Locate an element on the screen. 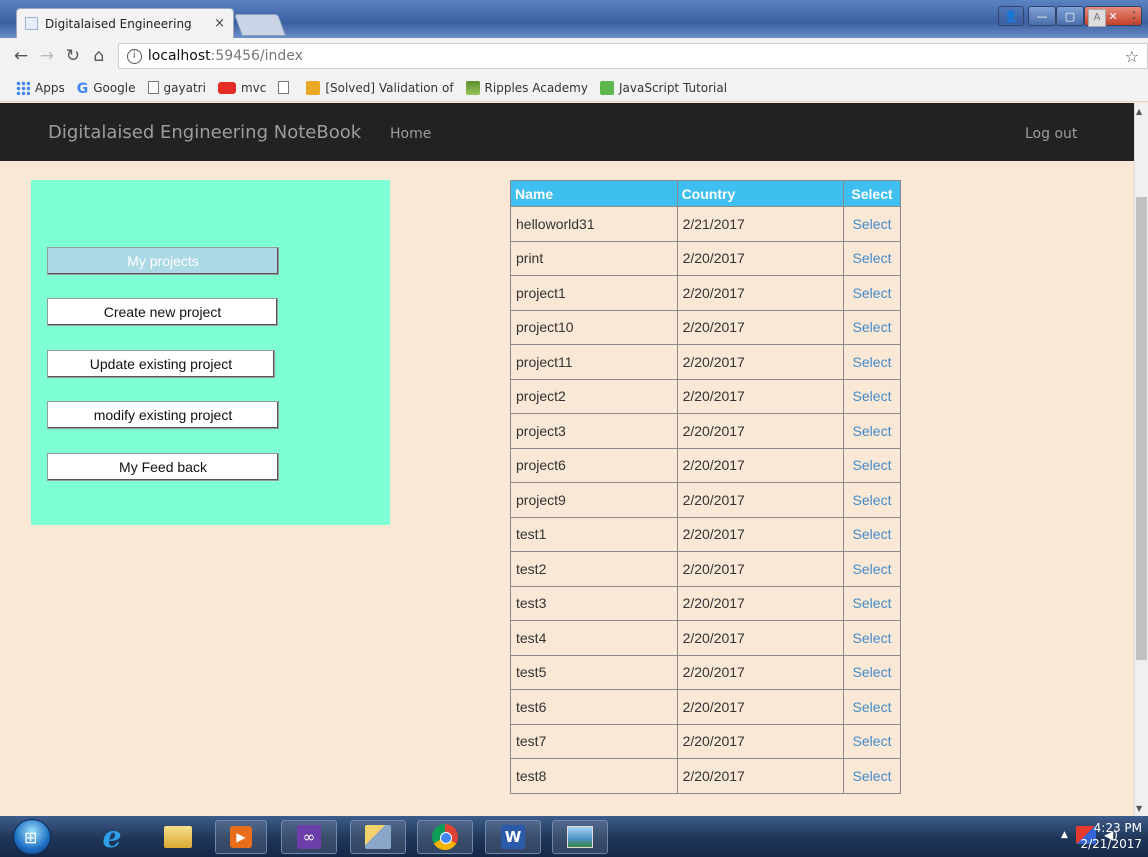  page-favicon-icon is located at coordinates (31, 23).